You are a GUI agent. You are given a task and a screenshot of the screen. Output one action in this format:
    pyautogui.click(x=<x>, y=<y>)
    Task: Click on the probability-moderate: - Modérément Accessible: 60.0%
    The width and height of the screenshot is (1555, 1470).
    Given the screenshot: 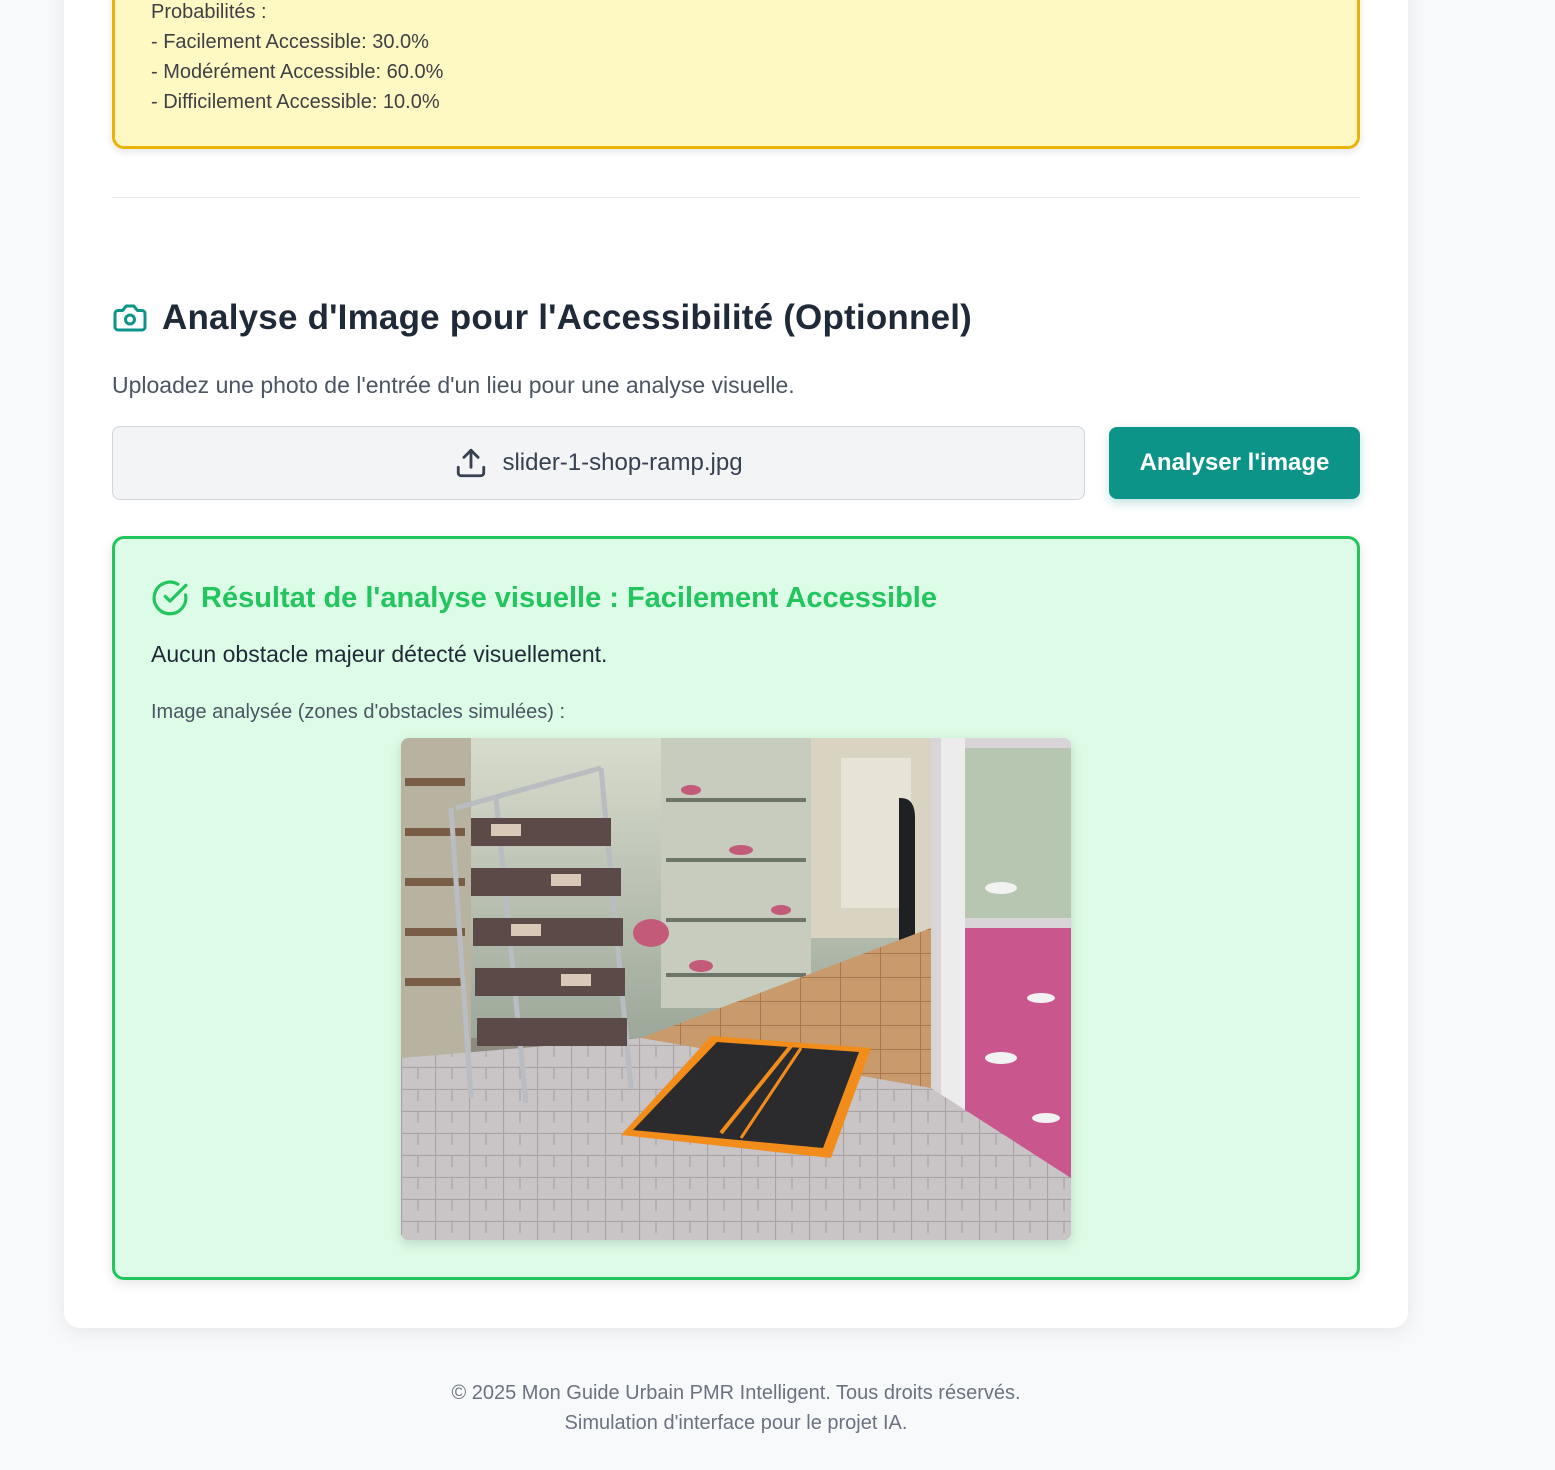 What is the action you would take?
    pyautogui.click(x=297, y=72)
    